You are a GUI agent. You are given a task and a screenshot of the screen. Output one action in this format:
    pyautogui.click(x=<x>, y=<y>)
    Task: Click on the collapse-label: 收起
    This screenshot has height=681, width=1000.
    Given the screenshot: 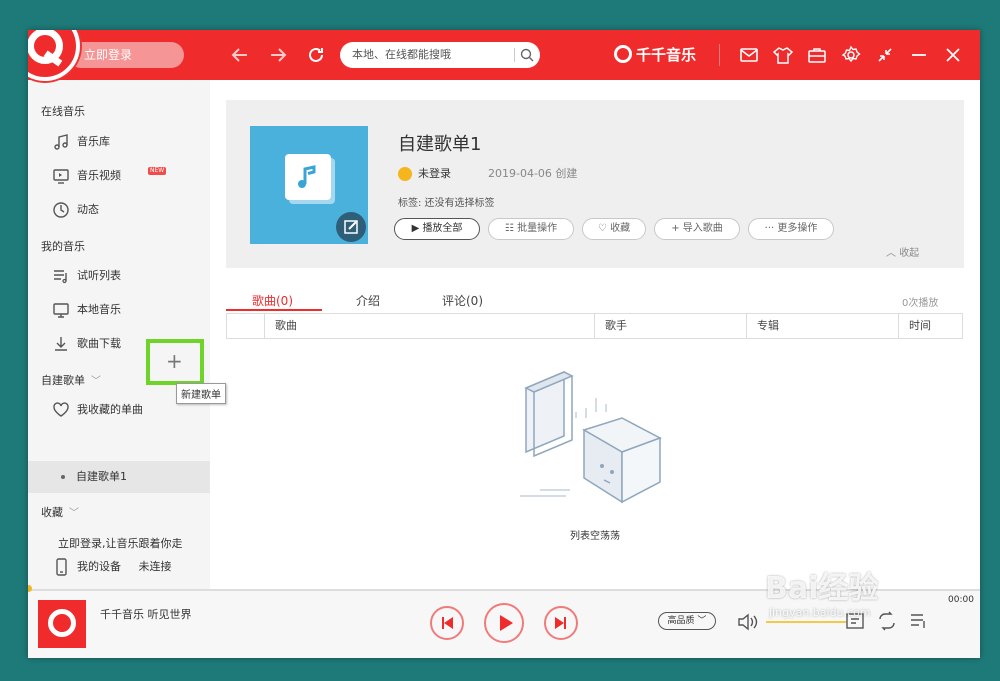 What is the action you would take?
    pyautogui.click(x=909, y=253)
    